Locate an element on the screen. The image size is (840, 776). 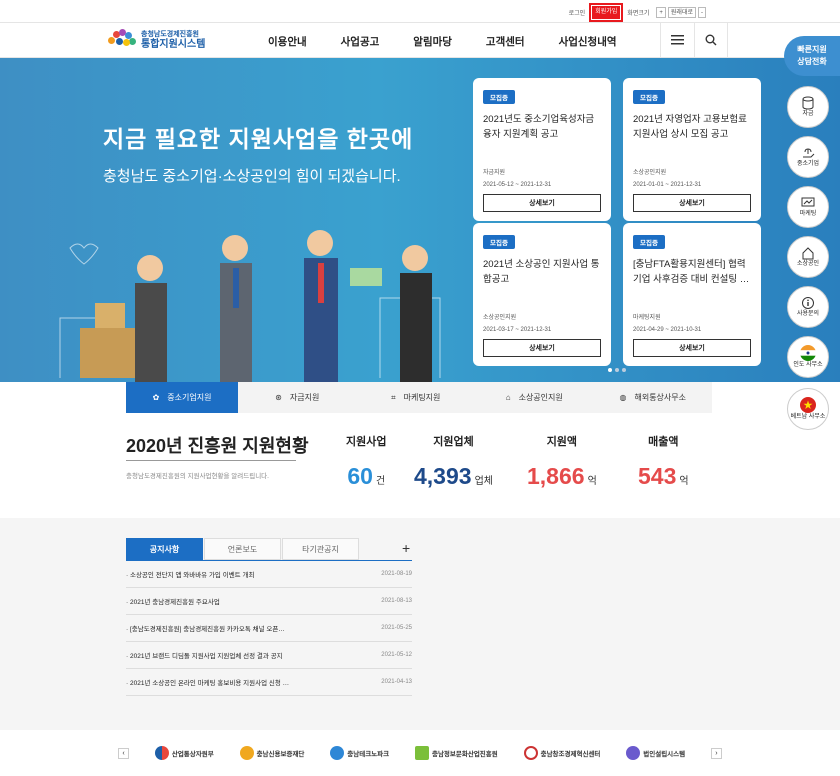
tab-marketing: ⌗ 마케팅지원 is located at coordinates (416, 397).